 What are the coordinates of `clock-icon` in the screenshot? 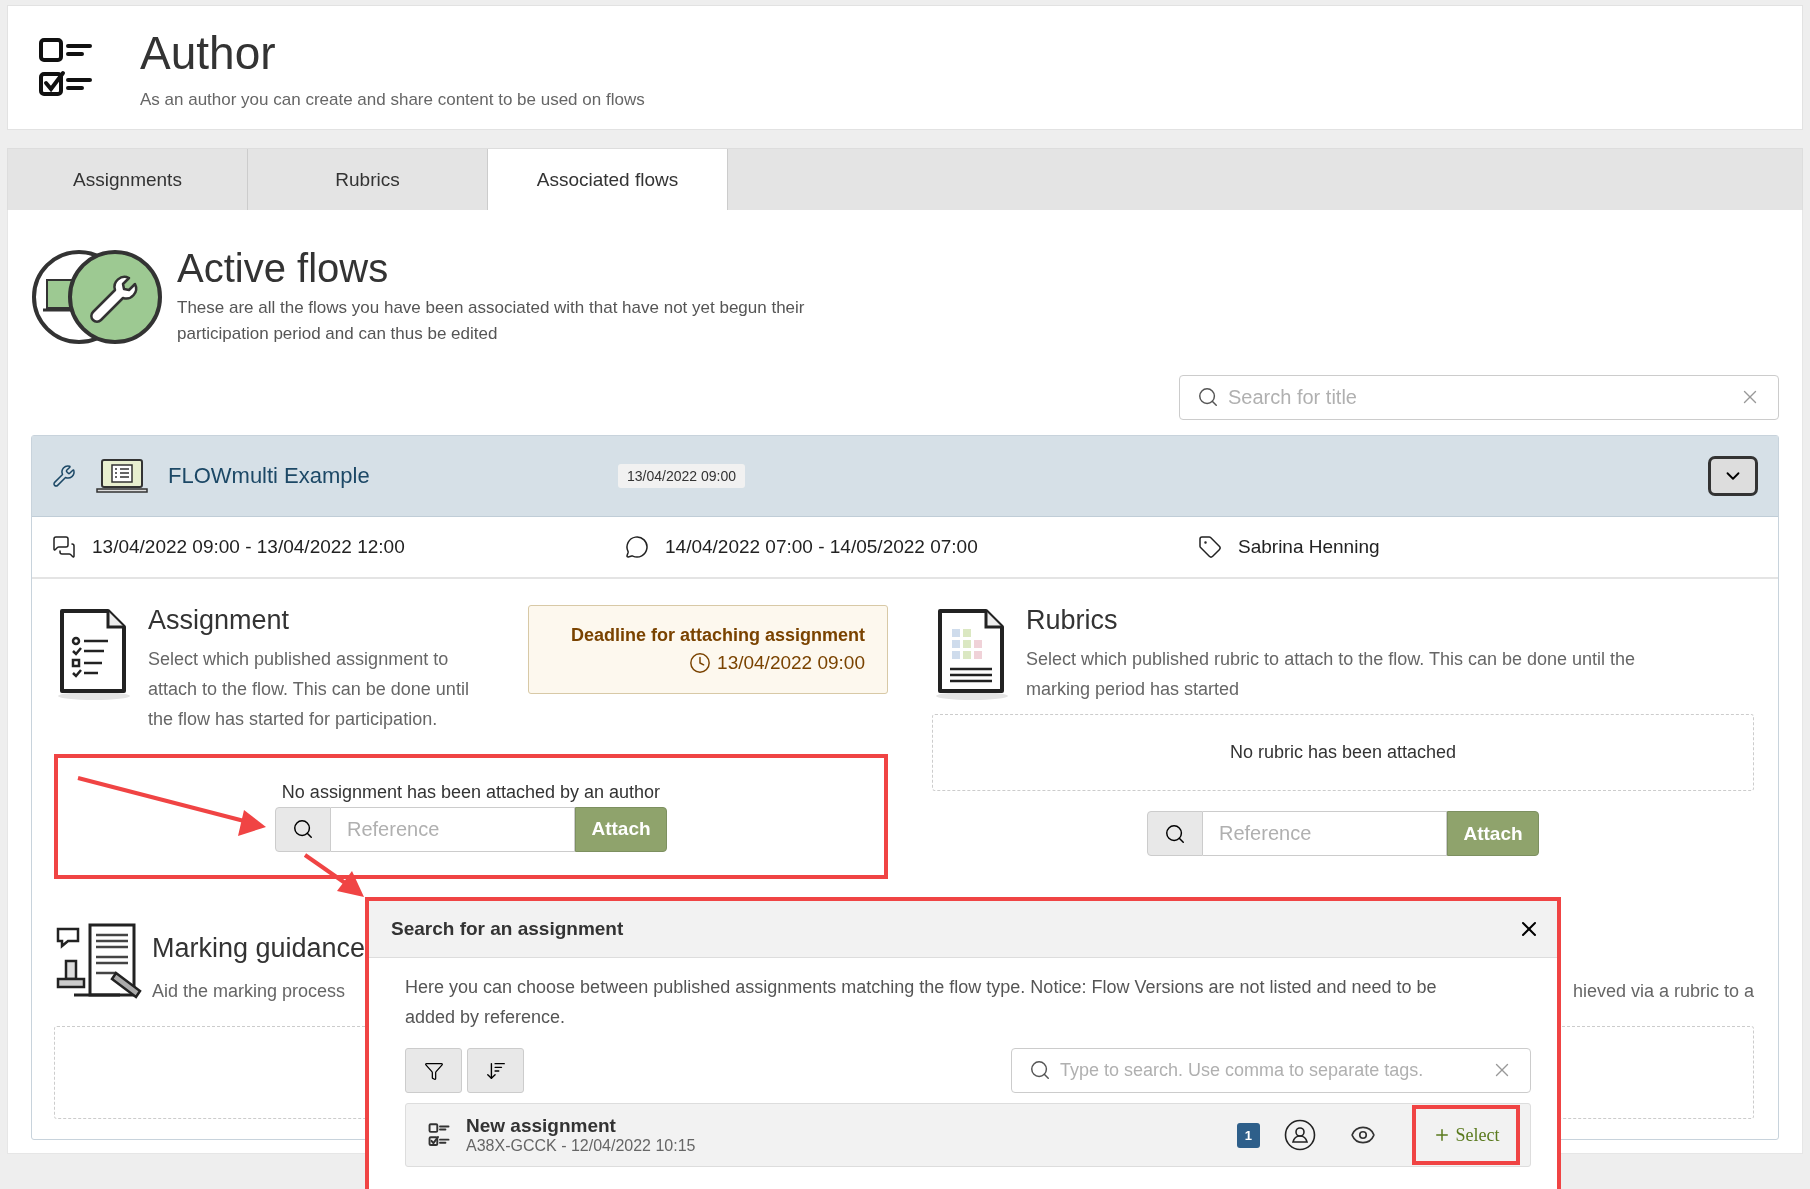 It's located at (700, 663).